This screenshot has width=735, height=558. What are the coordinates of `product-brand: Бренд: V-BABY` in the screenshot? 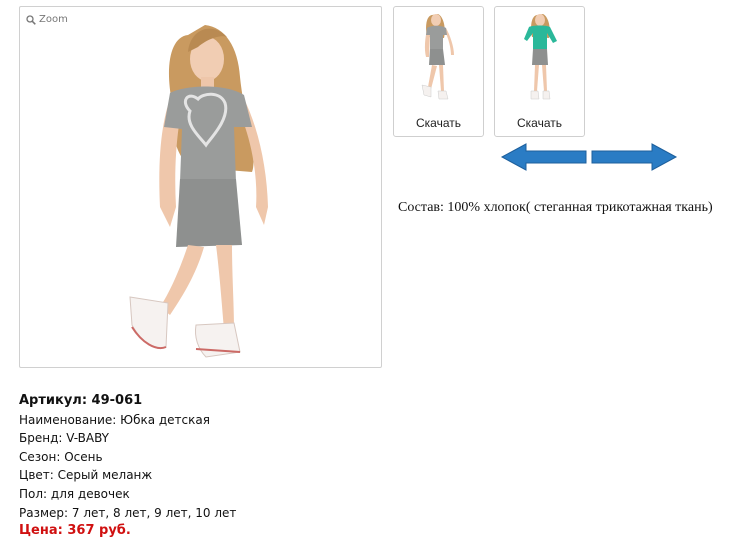 It's located at (64, 438).